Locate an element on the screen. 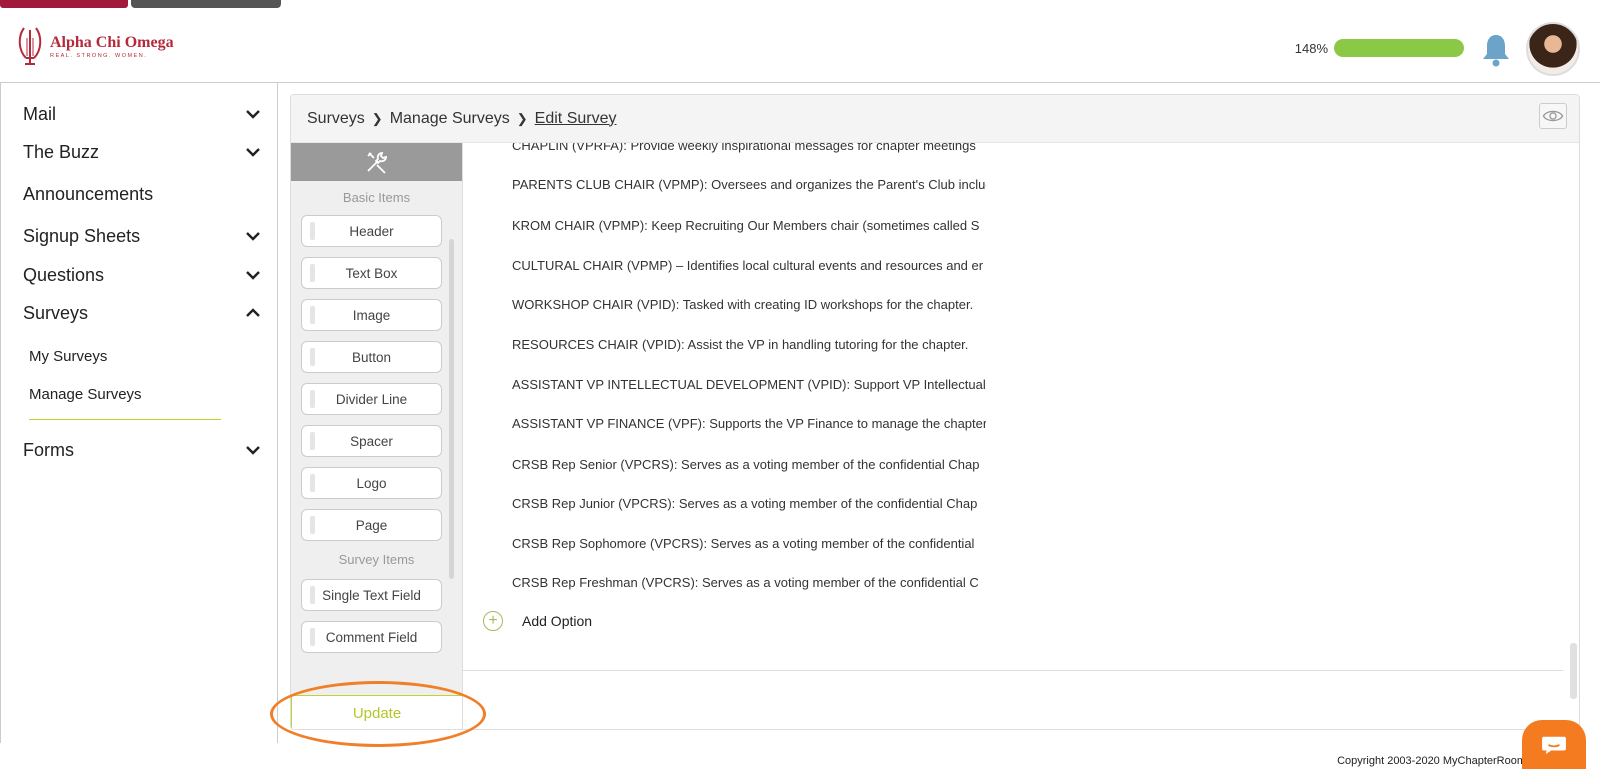 The height and width of the screenshot is (769, 1600). sidebar-item-label: The Buzz is located at coordinates (61, 151).